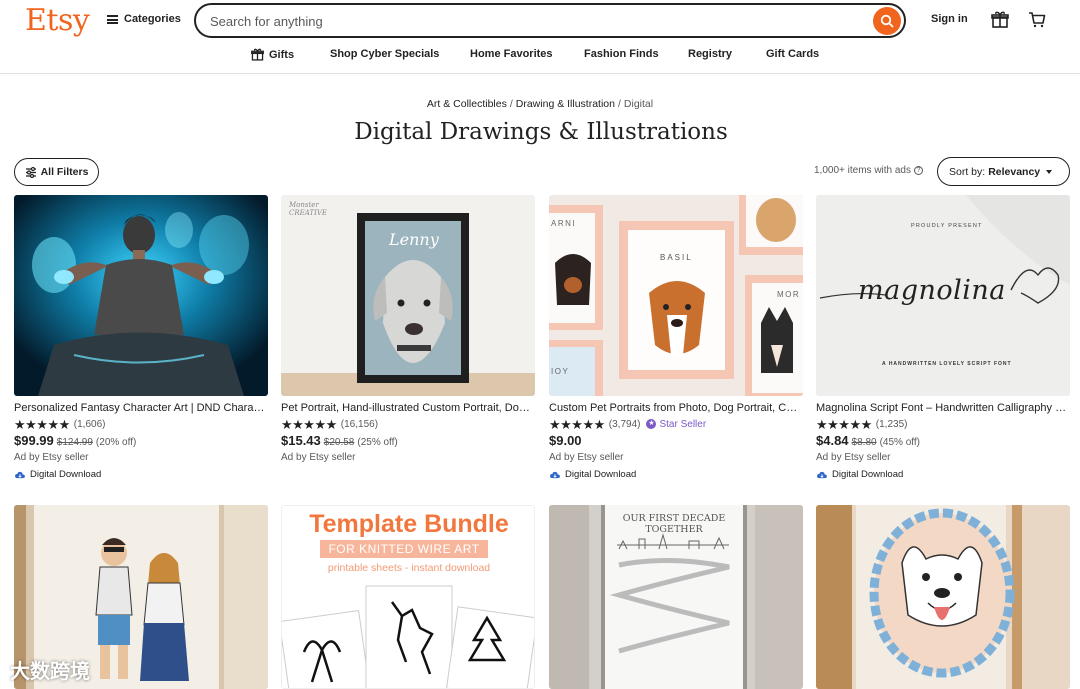 The height and width of the screenshot is (689, 1080). I want to click on breadcrumb-item: Art & Collectibles, so click(467, 104).